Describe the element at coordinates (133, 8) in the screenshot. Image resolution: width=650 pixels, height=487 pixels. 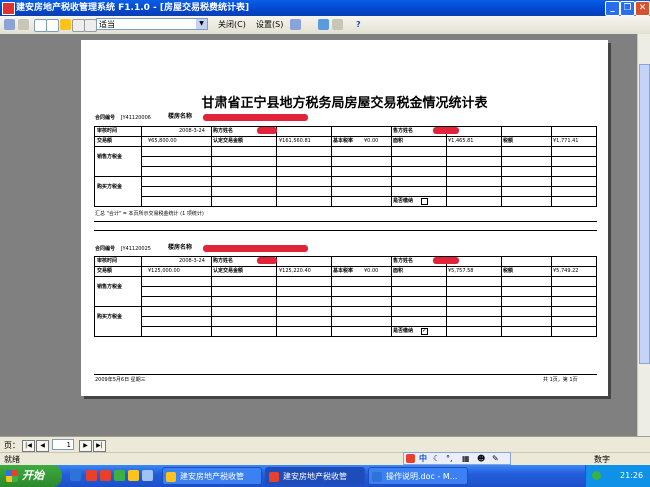
I see `window-title: 建安房地产税收管理系统 F1.1.0 - [房屋交易税费统计表]` at that location.